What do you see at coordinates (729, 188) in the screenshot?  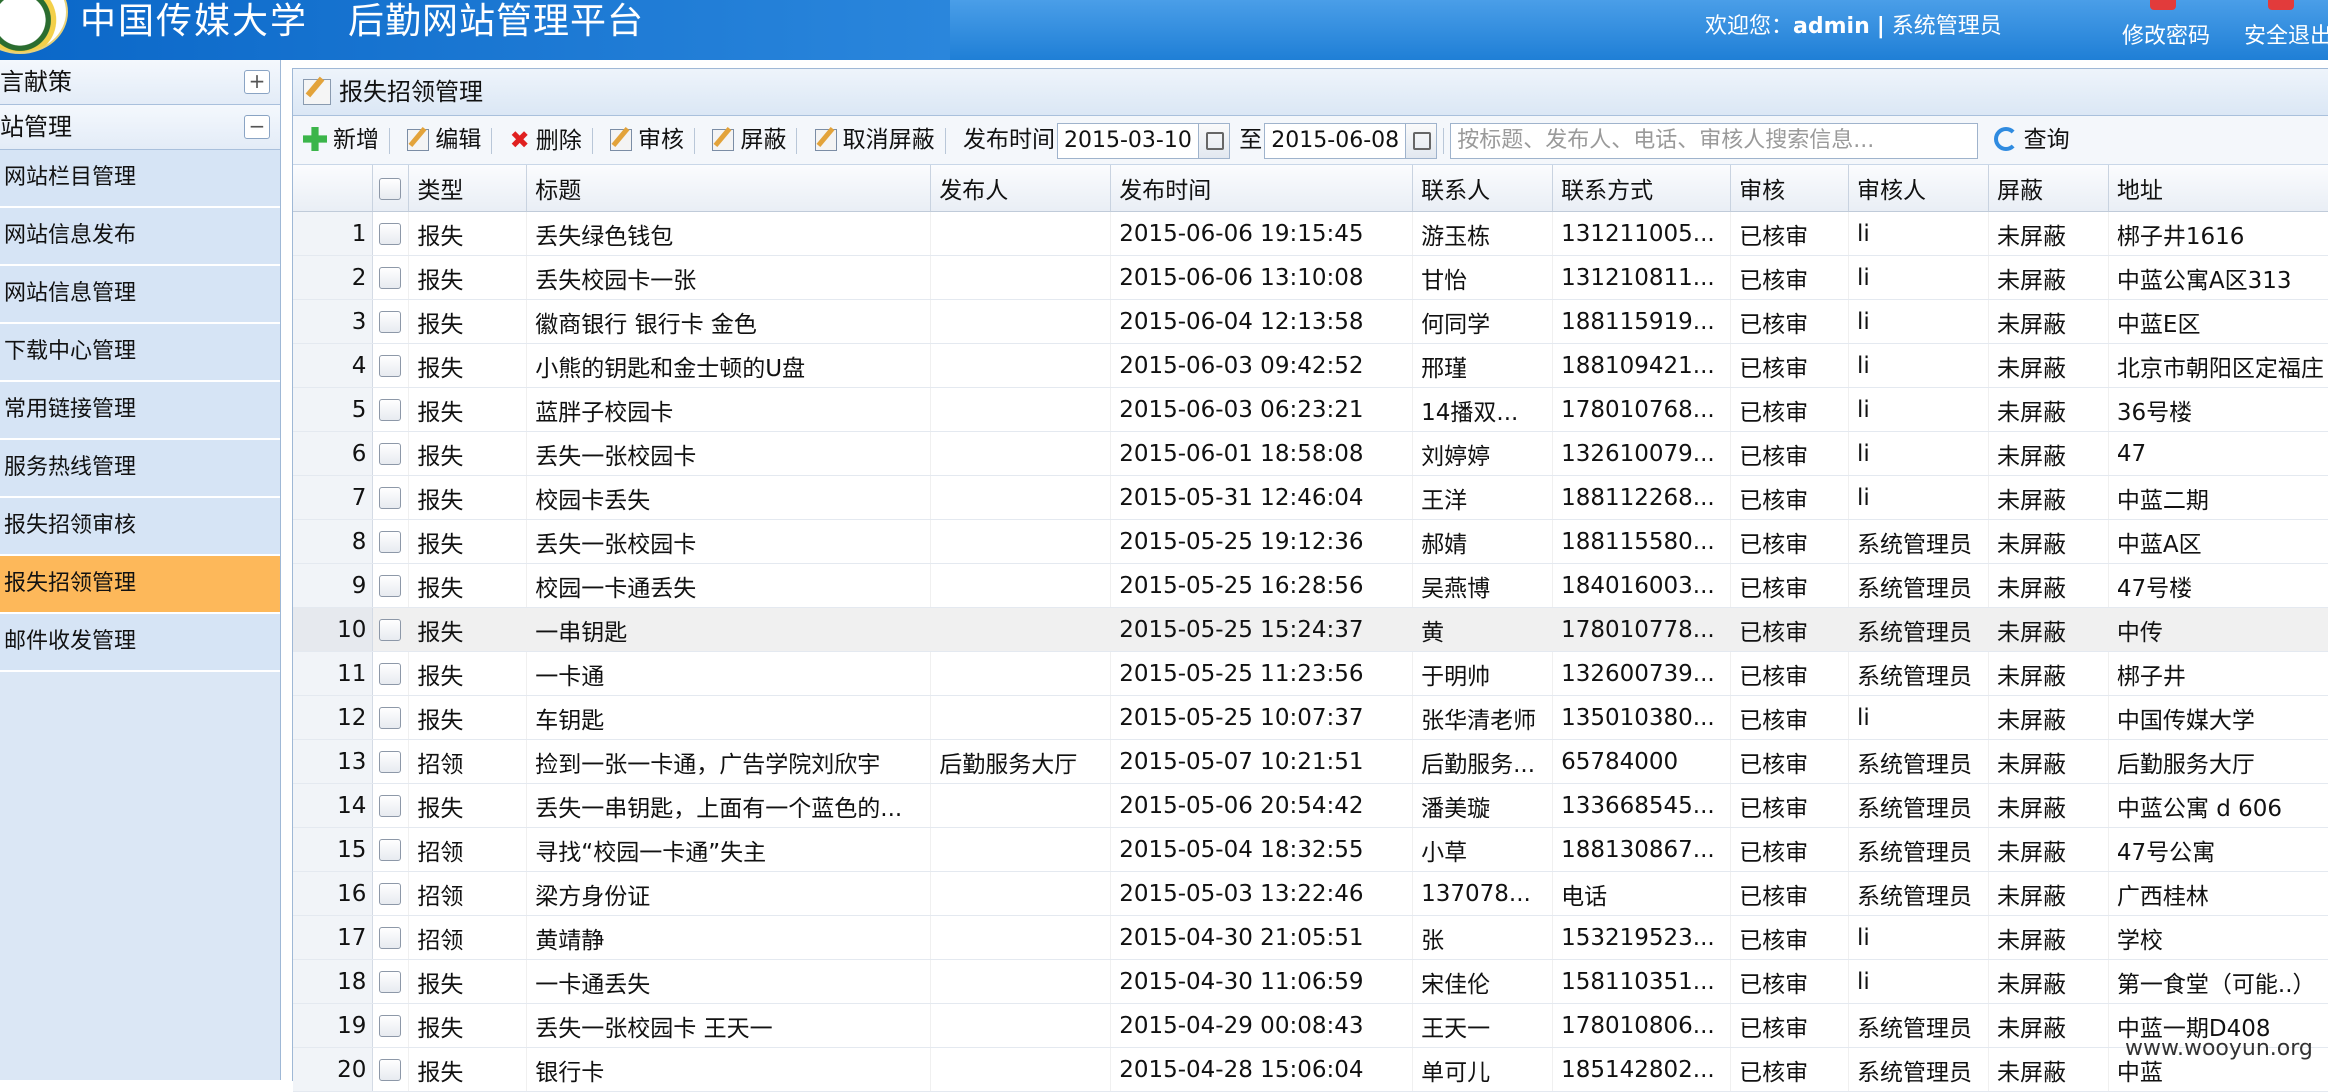 I see `column-header-title: 标题` at bounding box center [729, 188].